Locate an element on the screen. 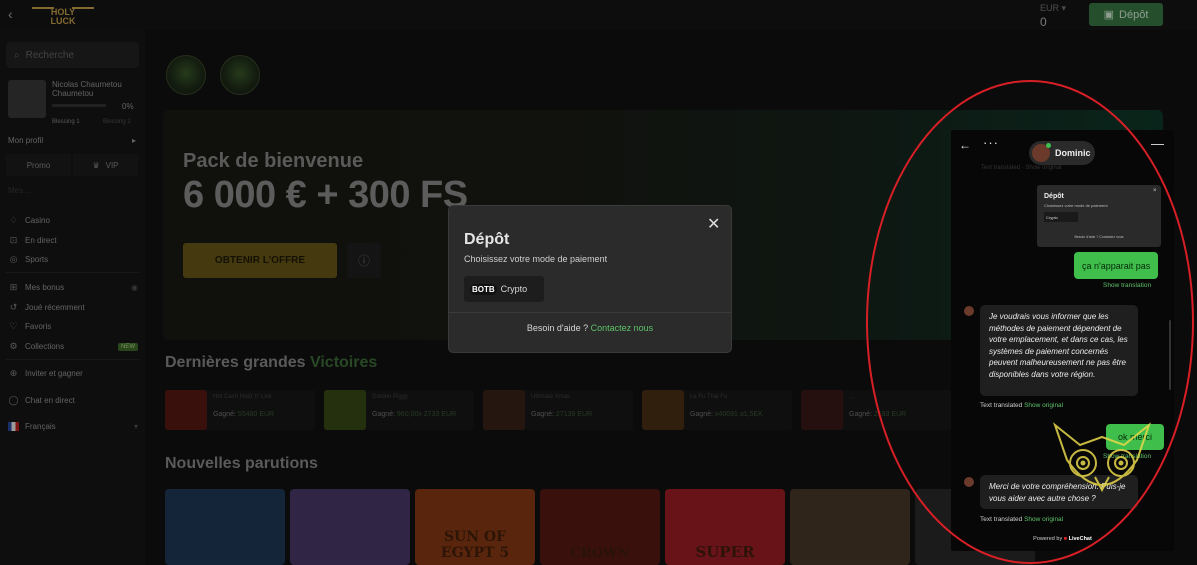  payment-logo: BOTB is located at coordinates (483, 289).